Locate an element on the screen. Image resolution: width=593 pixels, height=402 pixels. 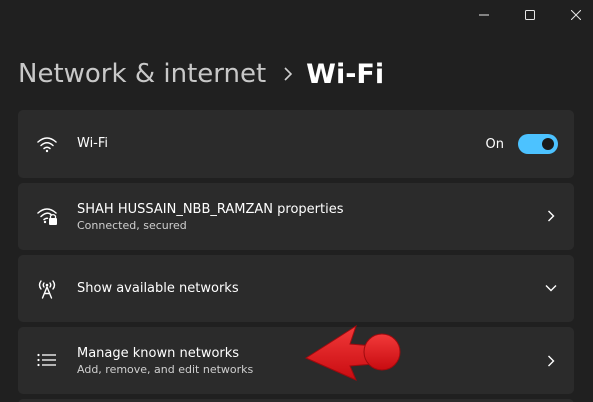
breadcrumb: Network & internet Wi-Fi is located at coordinates (201, 74).